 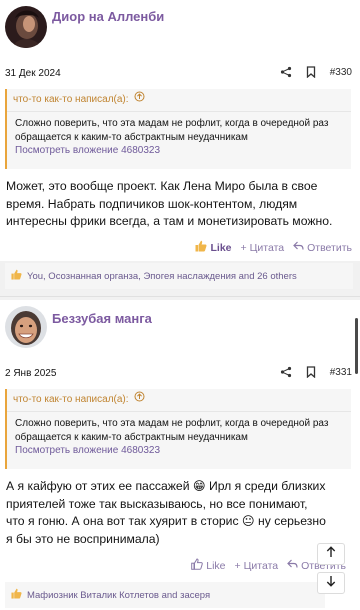 What do you see at coordinates (197, 565) in the screenshot?
I see `thumbs-up-outline-icon` at bounding box center [197, 565].